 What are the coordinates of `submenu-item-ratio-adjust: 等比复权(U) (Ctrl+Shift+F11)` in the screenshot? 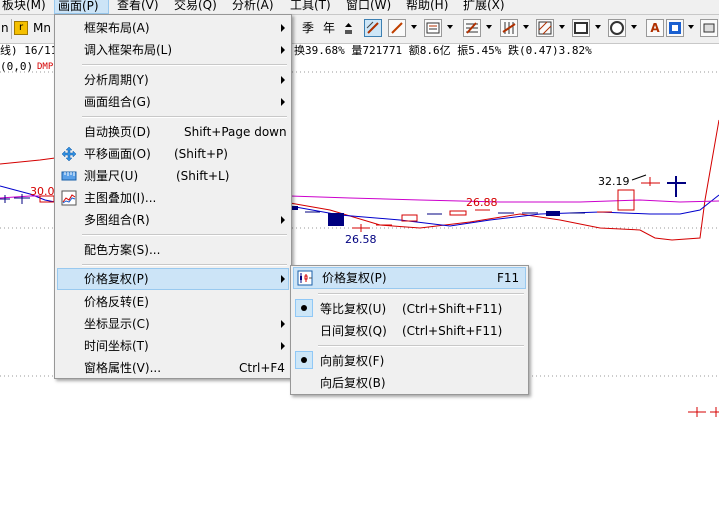 It's located at (409, 309).